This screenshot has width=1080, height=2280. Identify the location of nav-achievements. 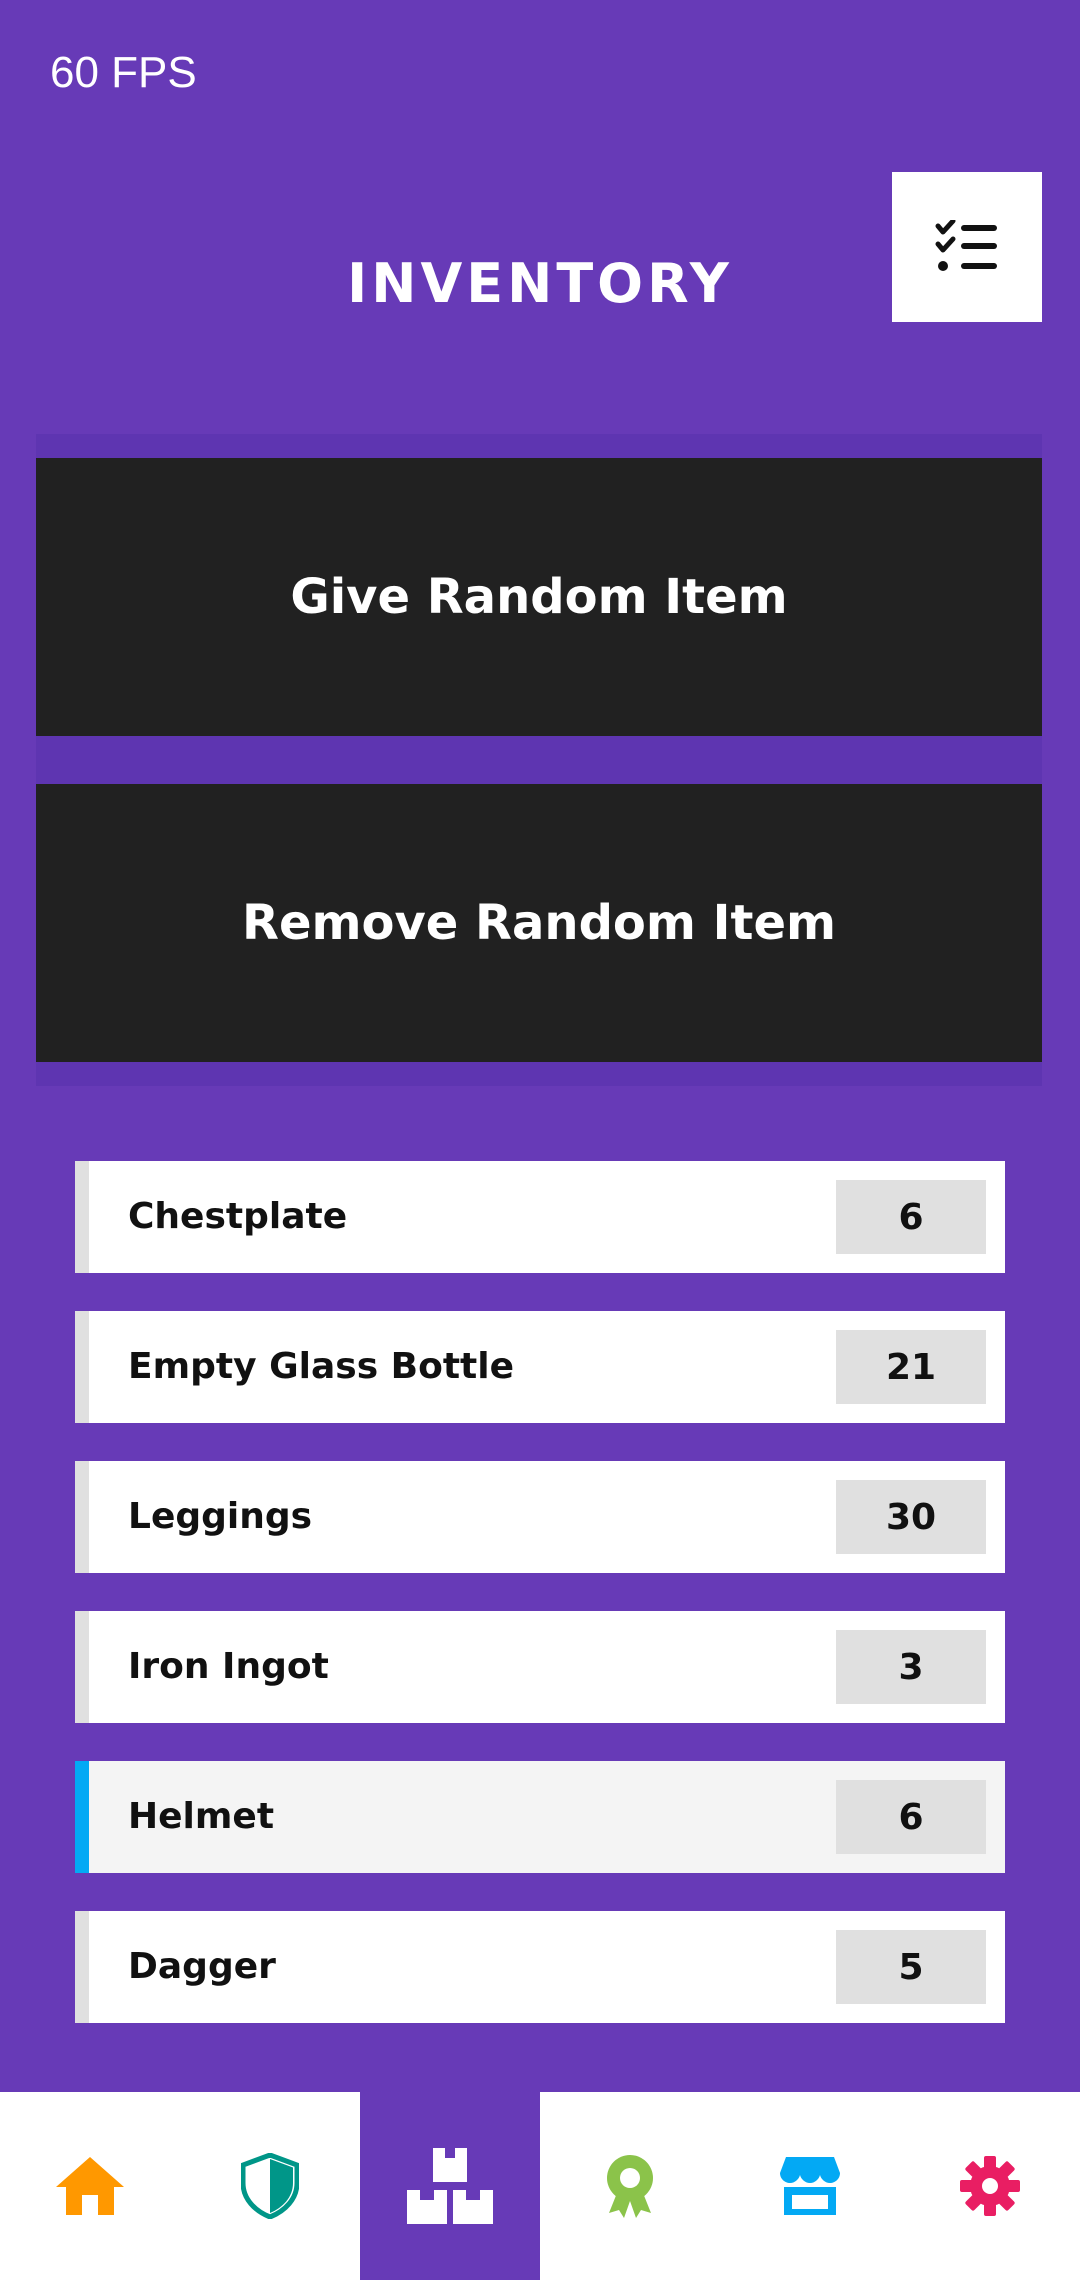
(630, 2186).